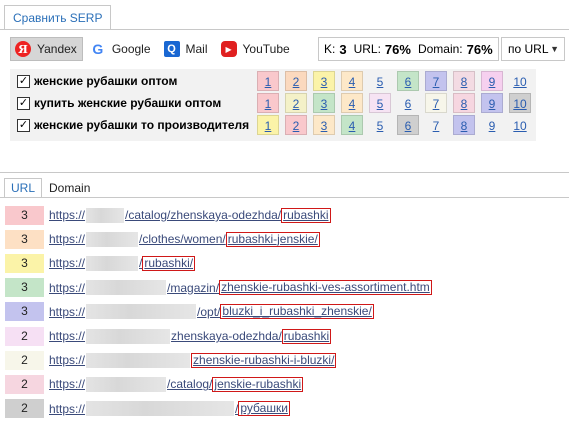 This screenshot has width=569, height=431. Describe the element at coordinates (343, 49) in the screenshot. I see `k-value: 3` at that location.